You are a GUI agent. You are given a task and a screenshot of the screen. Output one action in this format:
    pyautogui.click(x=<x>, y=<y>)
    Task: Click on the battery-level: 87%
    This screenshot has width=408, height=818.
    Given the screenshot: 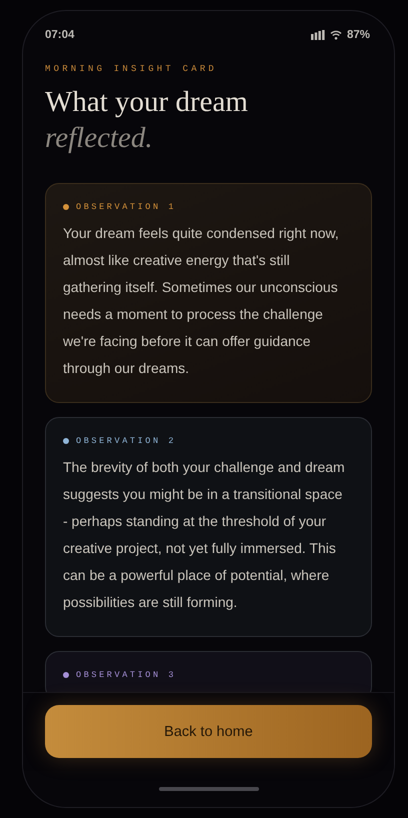 What is the action you would take?
    pyautogui.click(x=358, y=34)
    